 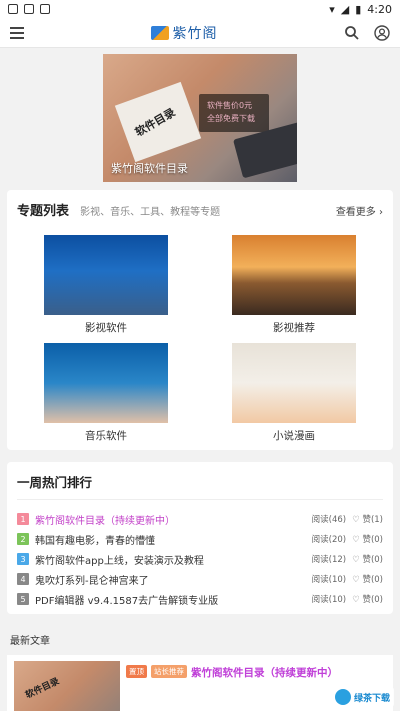 I want to click on section-title: 一周热门排行, so click(x=200, y=486).